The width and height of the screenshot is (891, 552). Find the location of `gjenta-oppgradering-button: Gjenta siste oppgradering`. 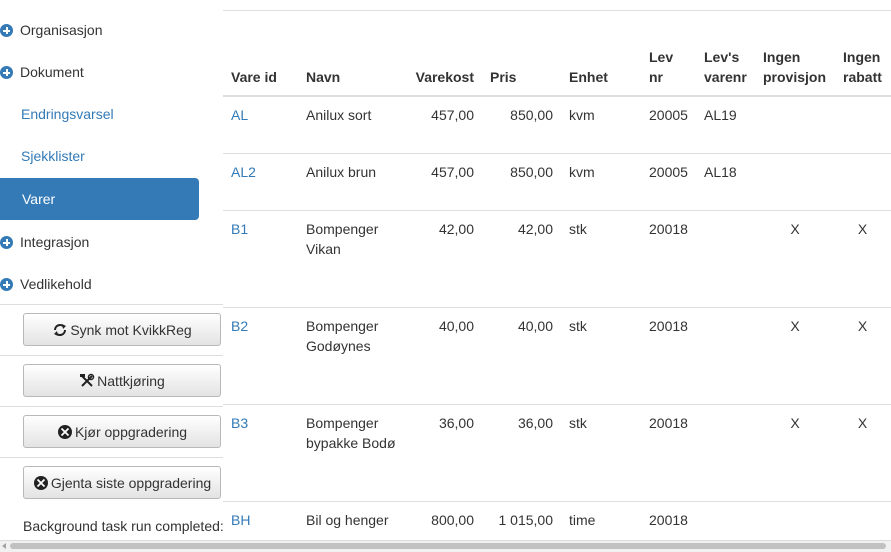

gjenta-oppgradering-button: Gjenta siste oppgradering is located at coordinates (122, 482).